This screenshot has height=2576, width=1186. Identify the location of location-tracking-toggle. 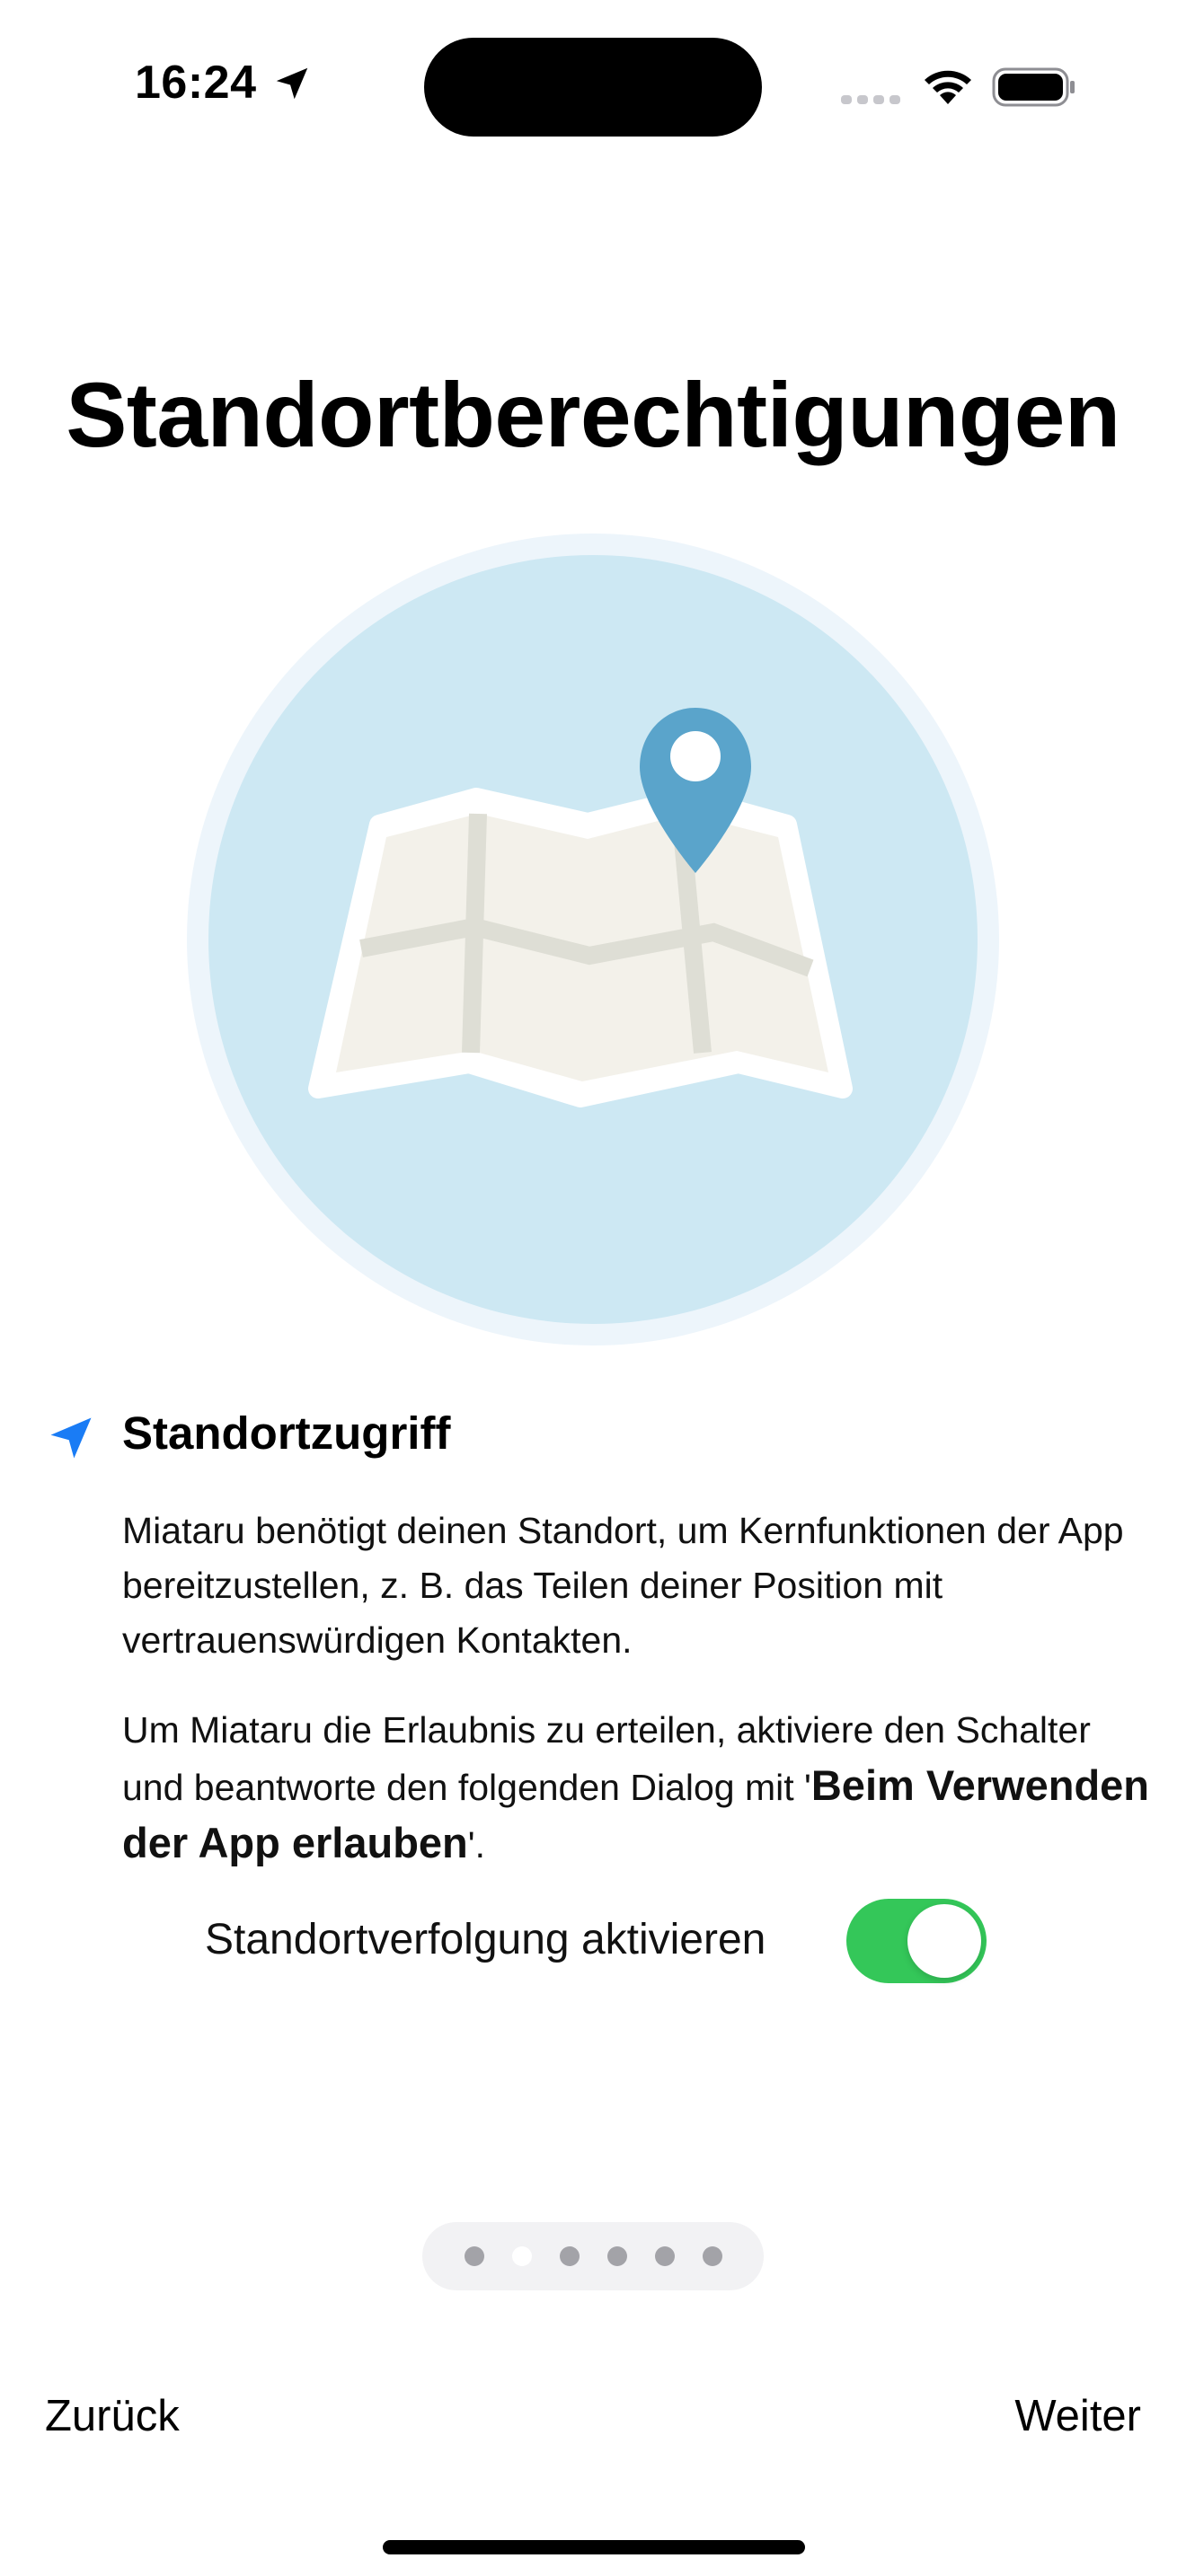
(916, 1941).